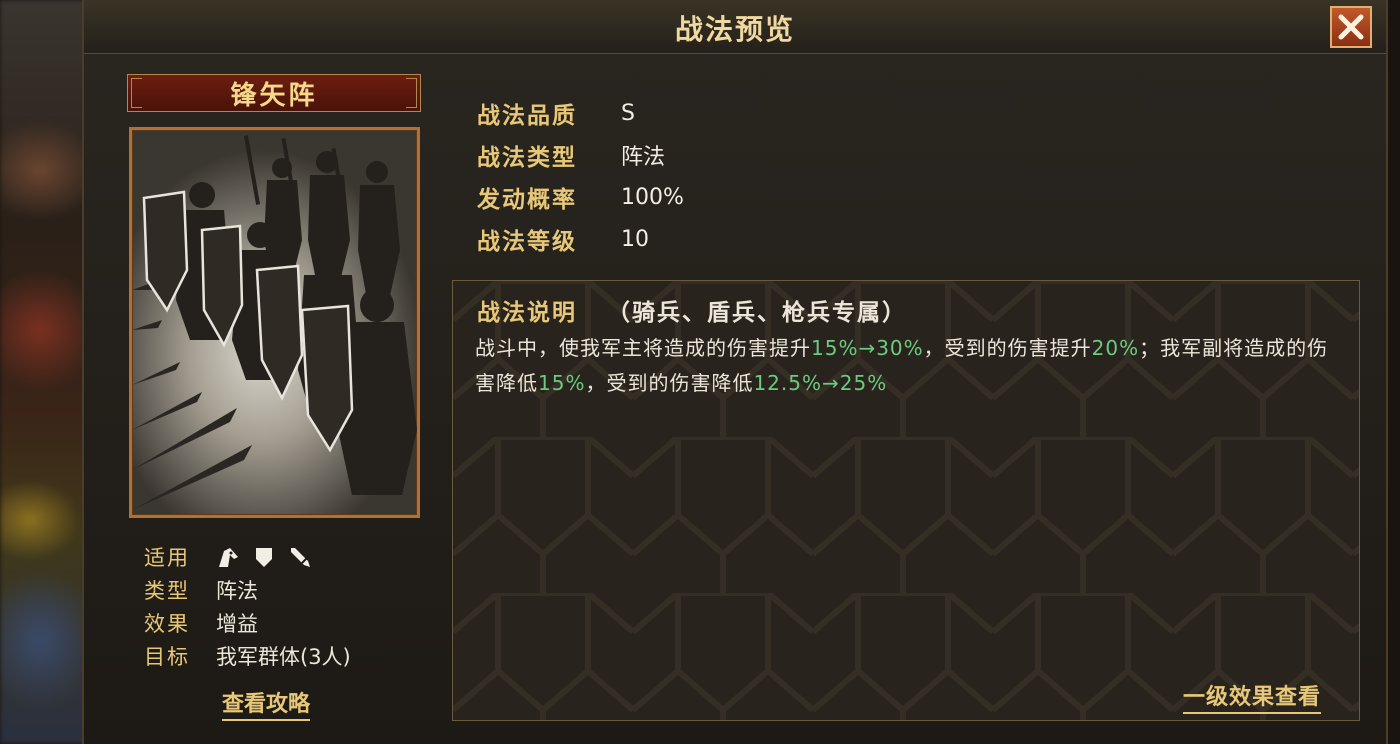 The width and height of the screenshot is (1400, 744). What do you see at coordinates (580, 239) in the screenshot?
I see `stat-row-level: 战法等级 10` at bounding box center [580, 239].